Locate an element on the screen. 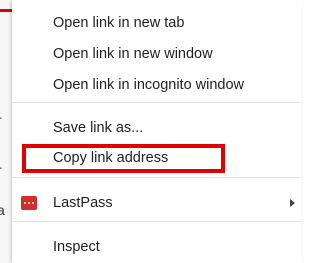 The width and height of the screenshot is (320, 263). menu-item-inspect: Inspect is located at coordinates (157, 247).